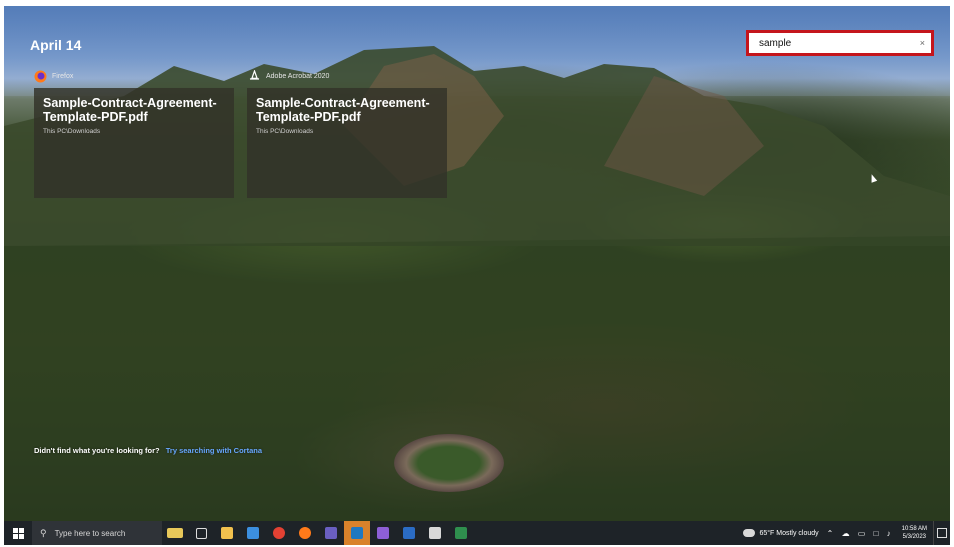 The height and width of the screenshot is (547, 954). I want to click on chrome-icon, so click(279, 533).